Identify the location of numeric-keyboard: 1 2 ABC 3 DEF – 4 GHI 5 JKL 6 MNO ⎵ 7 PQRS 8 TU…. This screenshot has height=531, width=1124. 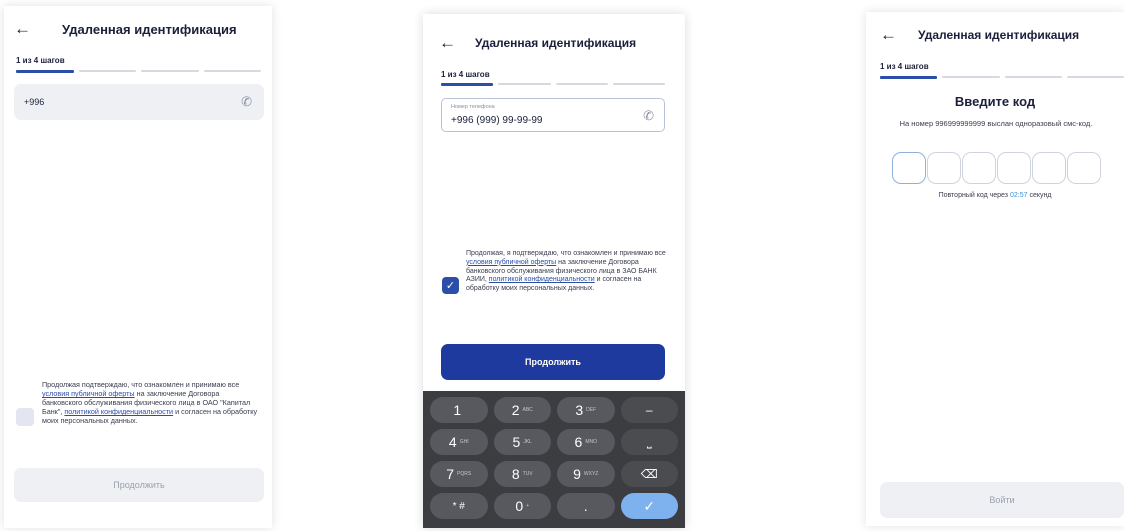
(554, 459).